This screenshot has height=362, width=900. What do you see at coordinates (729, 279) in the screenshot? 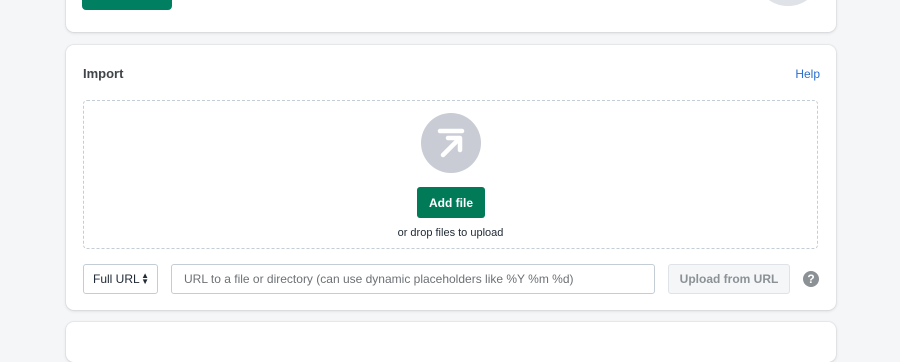
I see `upload-from-url-button: Upload from URL` at bounding box center [729, 279].